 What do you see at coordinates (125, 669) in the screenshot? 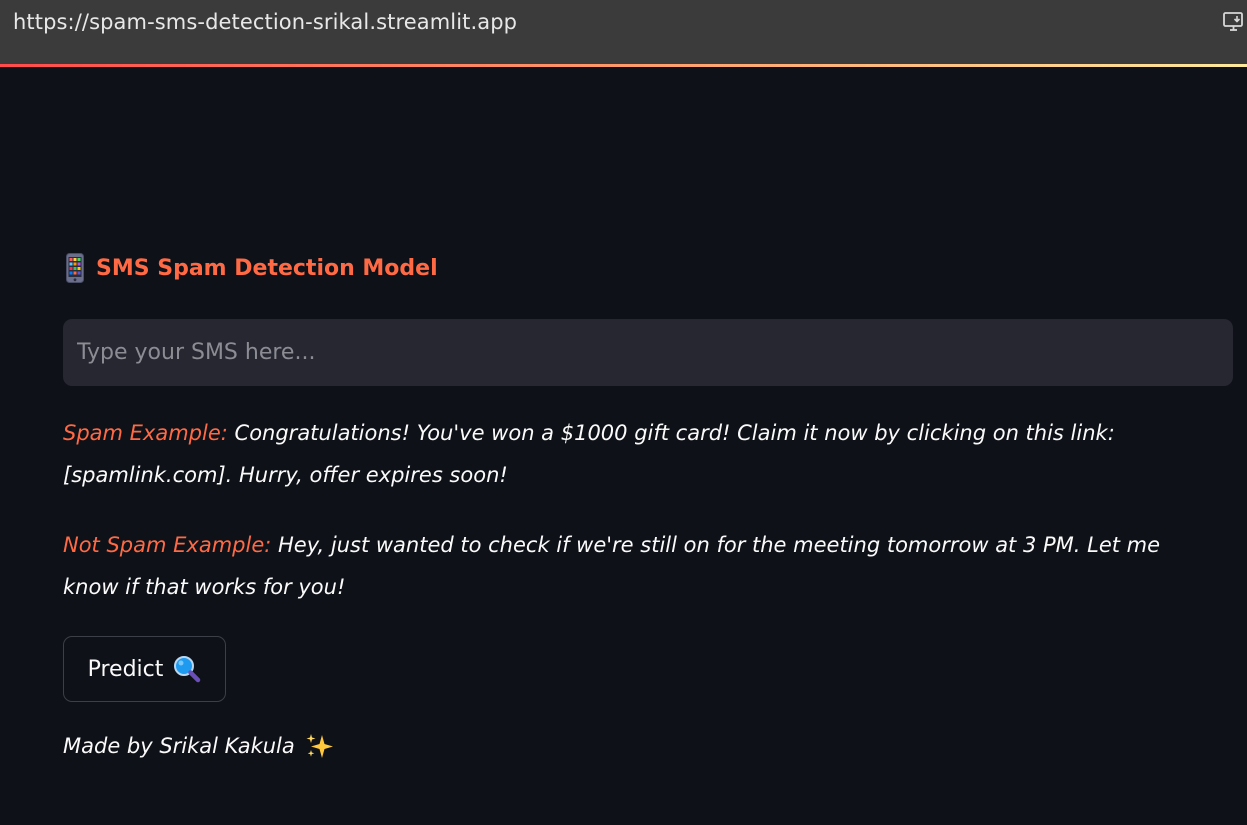
I see `predict-button-label: Predict` at bounding box center [125, 669].